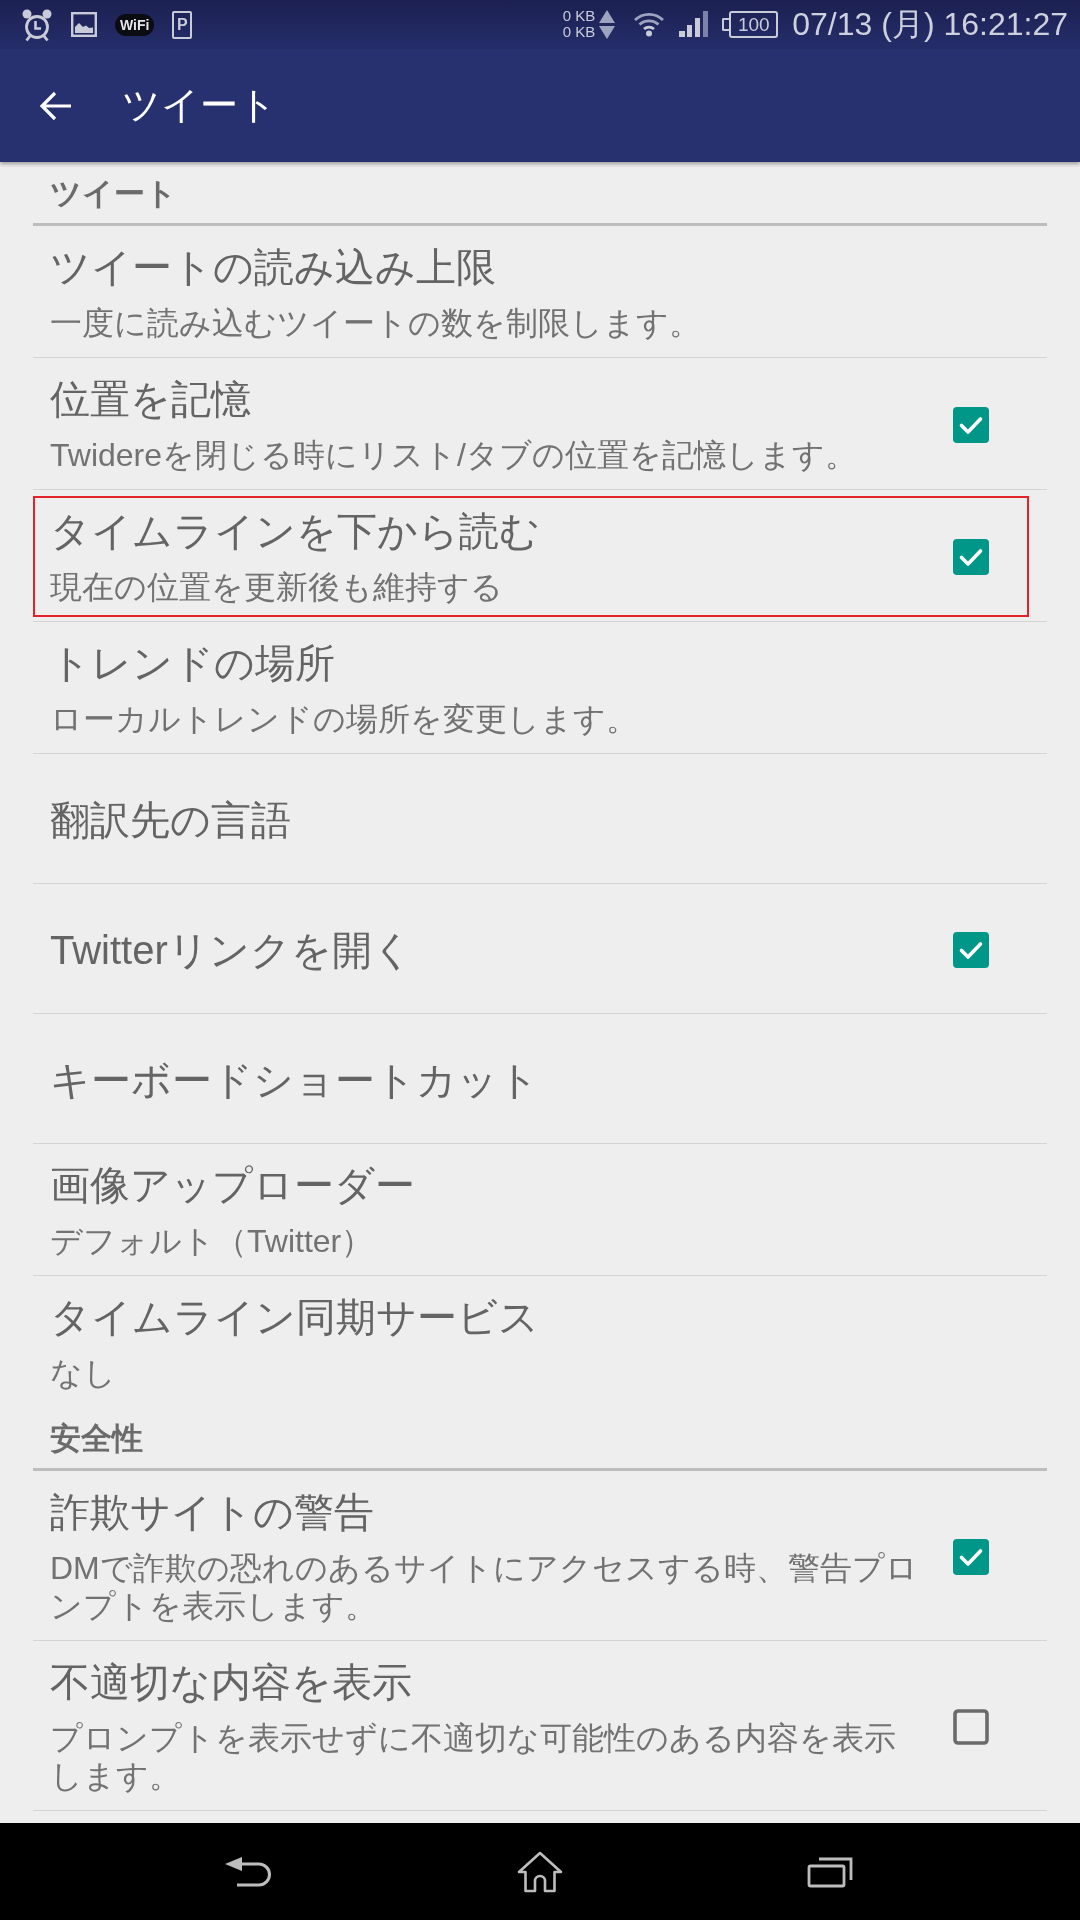  What do you see at coordinates (96, 1439) in the screenshot?
I see `section-header: 安全性` at bounding box center [96, 1439].